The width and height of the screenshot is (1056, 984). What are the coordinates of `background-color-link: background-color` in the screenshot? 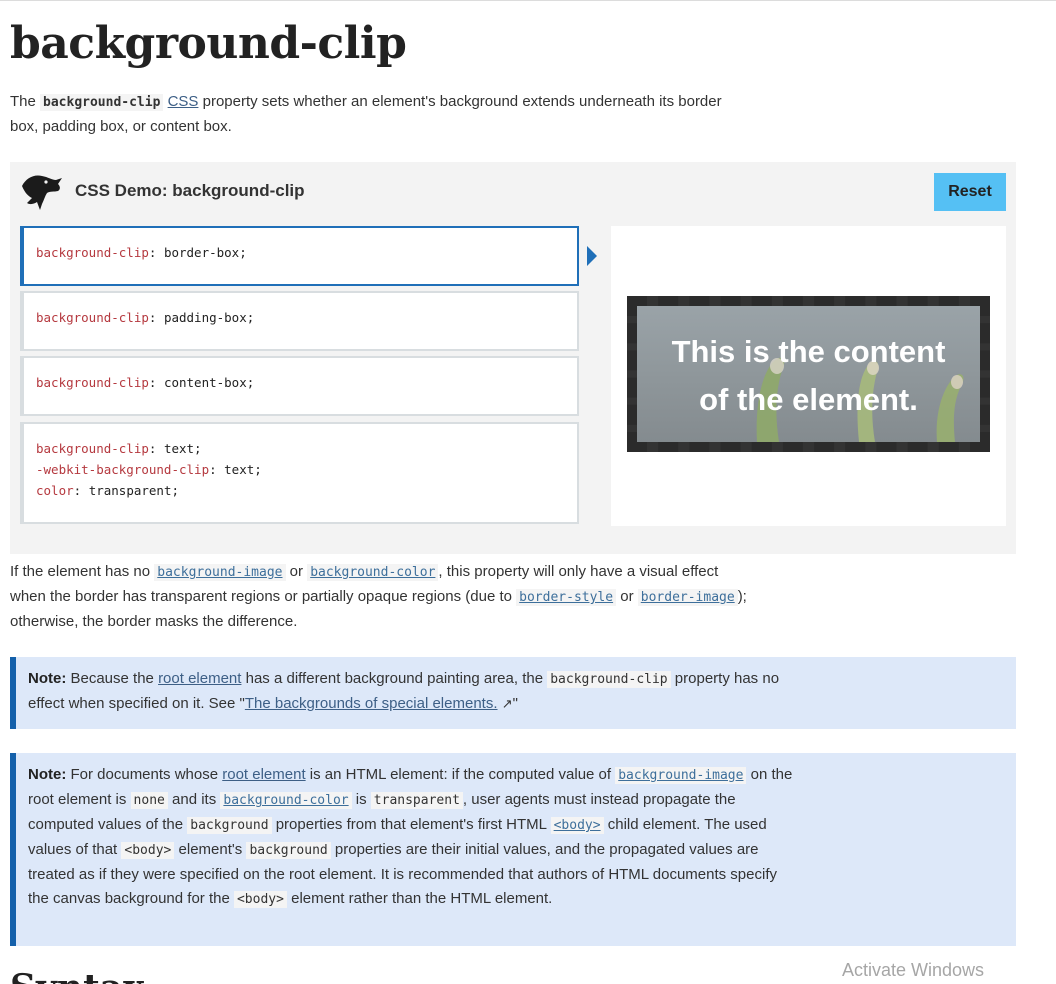 It's located at (373, 572).